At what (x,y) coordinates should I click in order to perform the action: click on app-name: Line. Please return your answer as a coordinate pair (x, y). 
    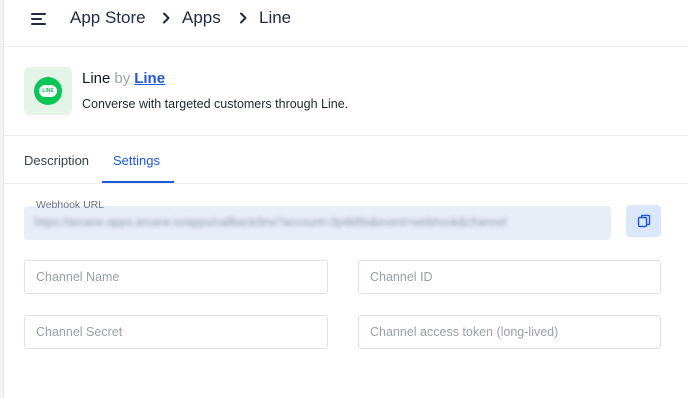
    Looking at the image, I should click on (96, 78).